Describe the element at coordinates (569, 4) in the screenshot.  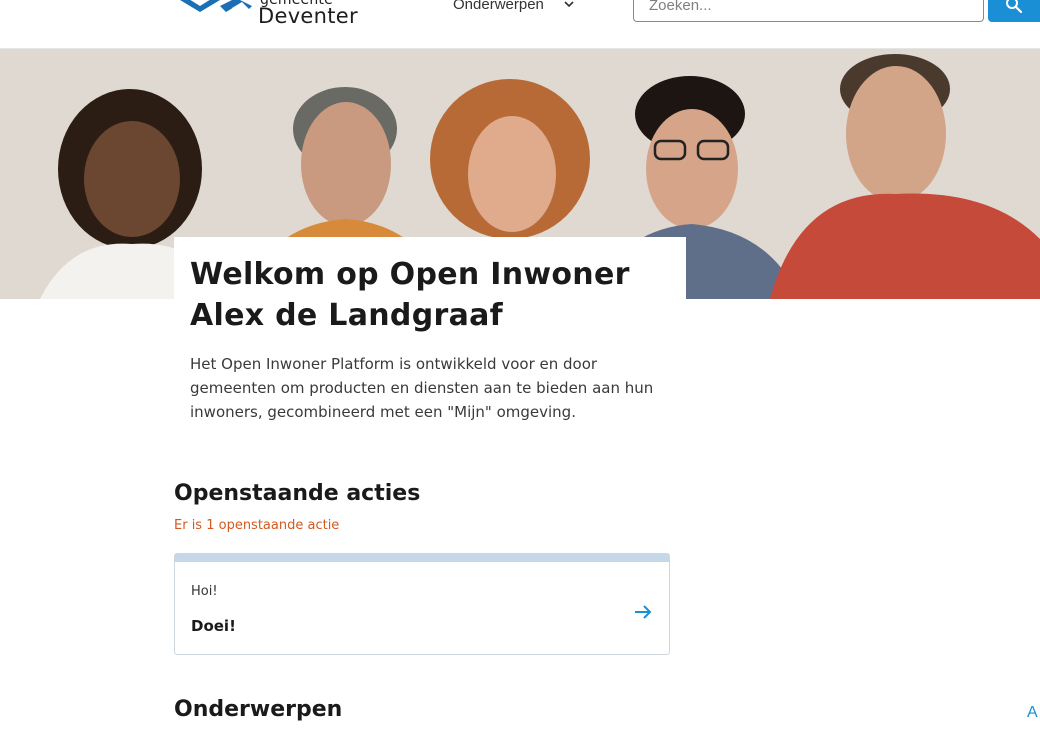
I see `chevron-down-icon` at that location.